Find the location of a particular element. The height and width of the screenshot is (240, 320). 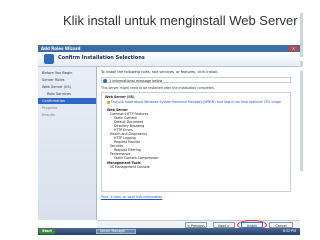

sidebar-item-confirmation: Confirmation is located at coordinates (67, 101).